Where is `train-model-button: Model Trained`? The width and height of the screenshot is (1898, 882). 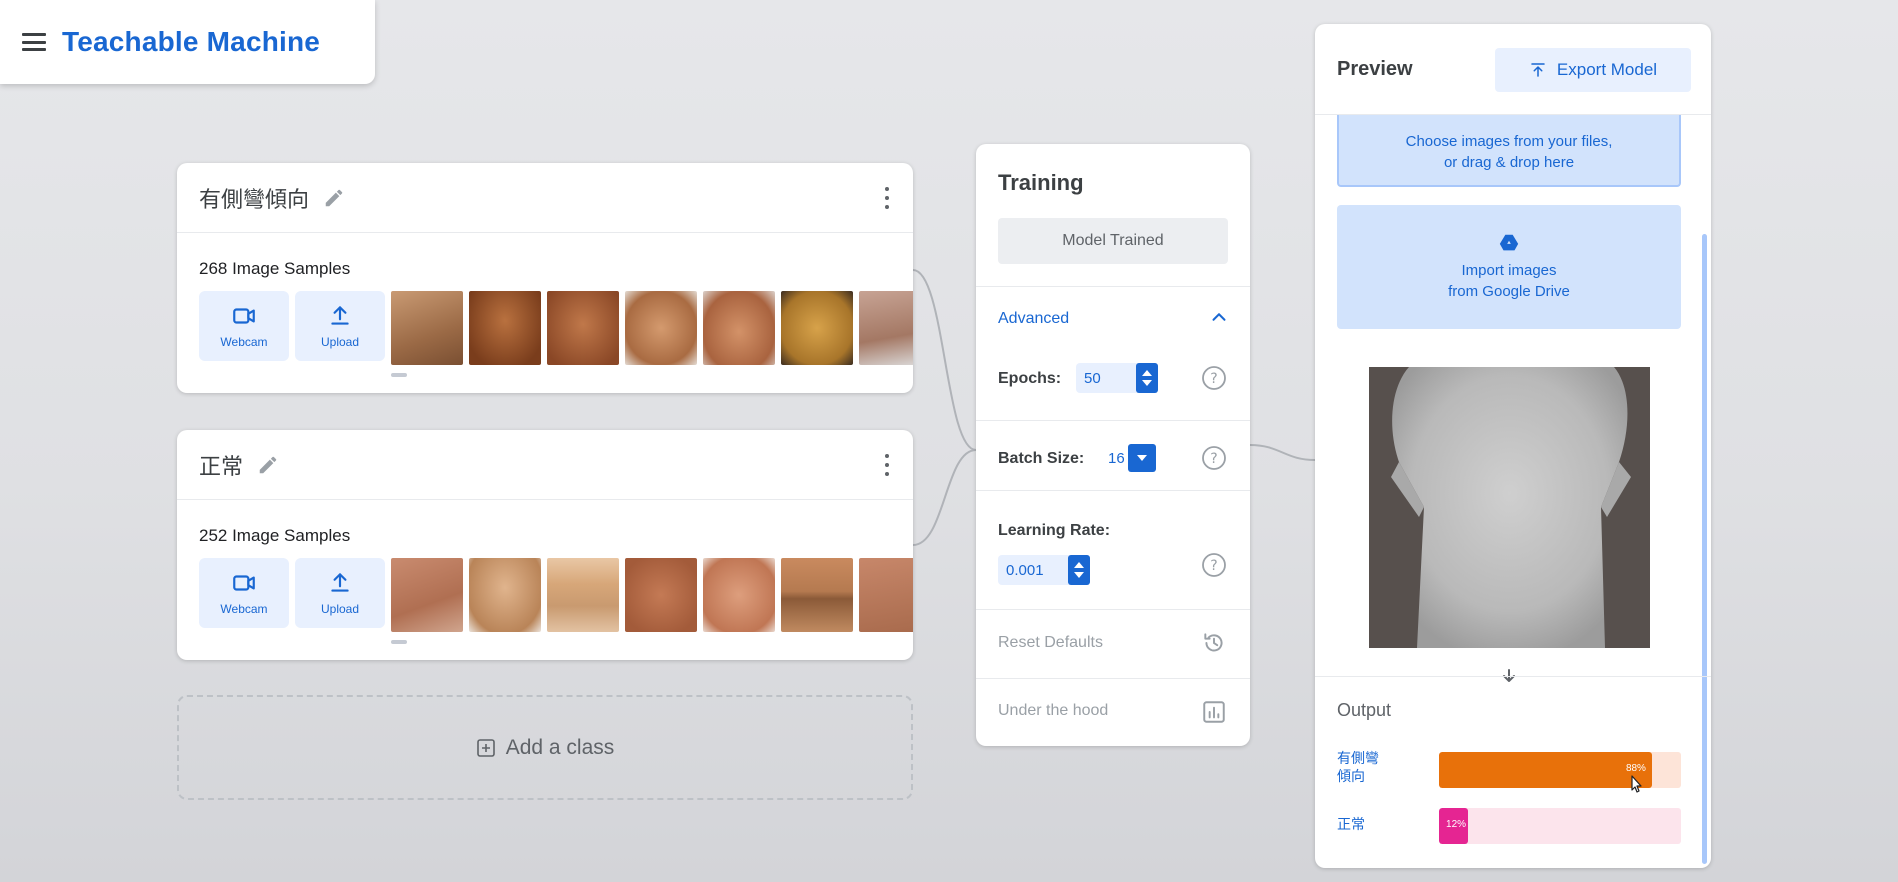
train-model-button: Model Trained is located at coordinates (1113, 241).